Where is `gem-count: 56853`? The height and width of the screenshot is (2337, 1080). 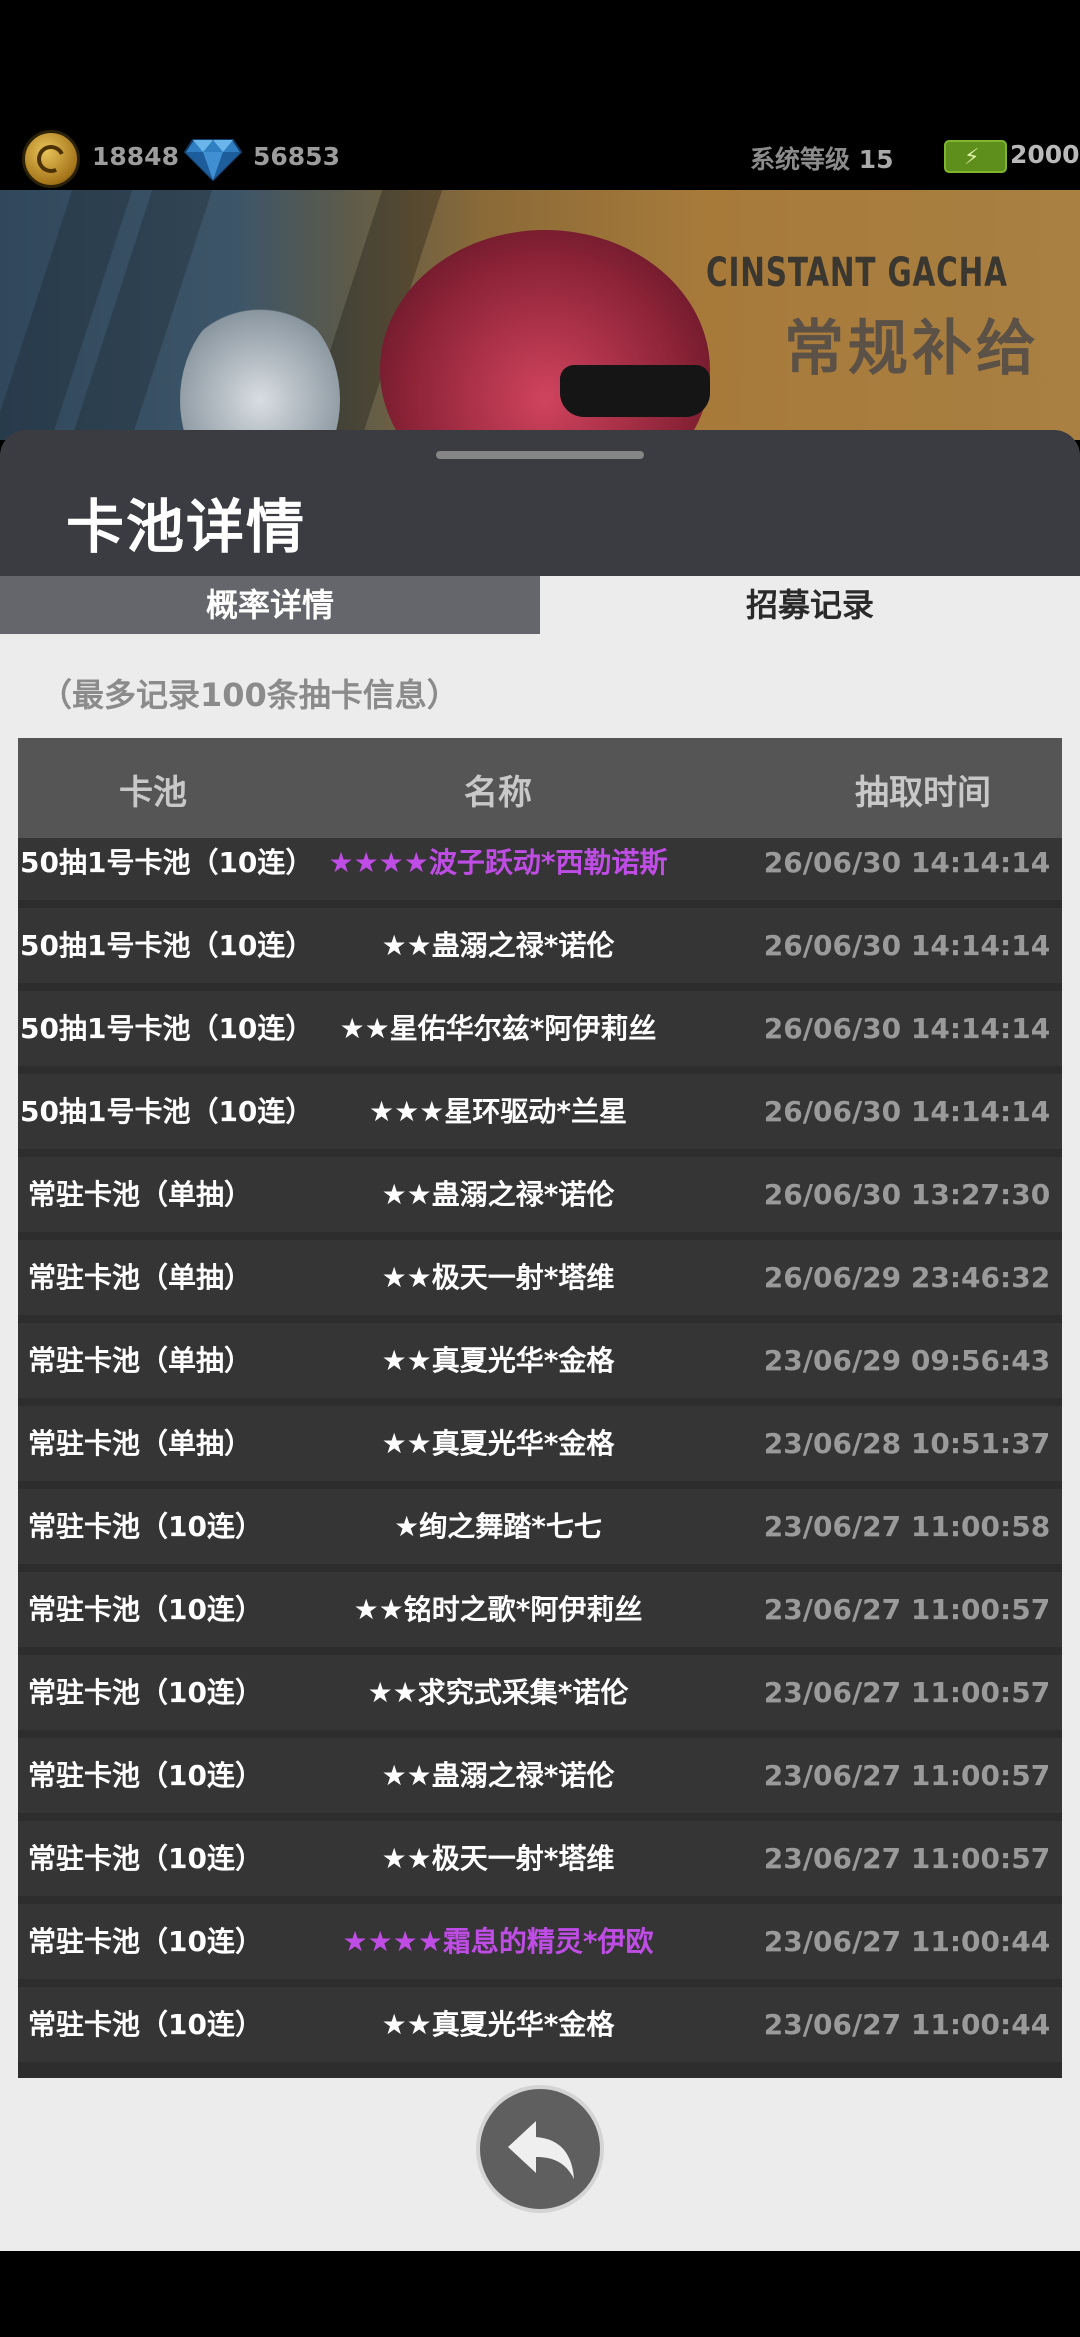
gem-count: 56853 is located at coordinates (296, 156).